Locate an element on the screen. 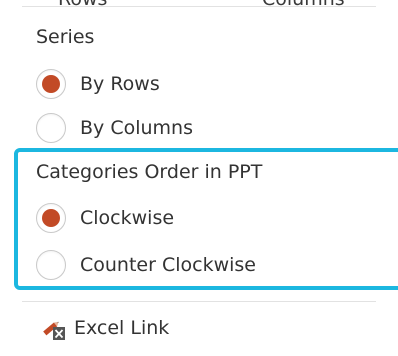 This screenshot has width=398, height=356. series-label: Series is located at coordinates (65, 37).